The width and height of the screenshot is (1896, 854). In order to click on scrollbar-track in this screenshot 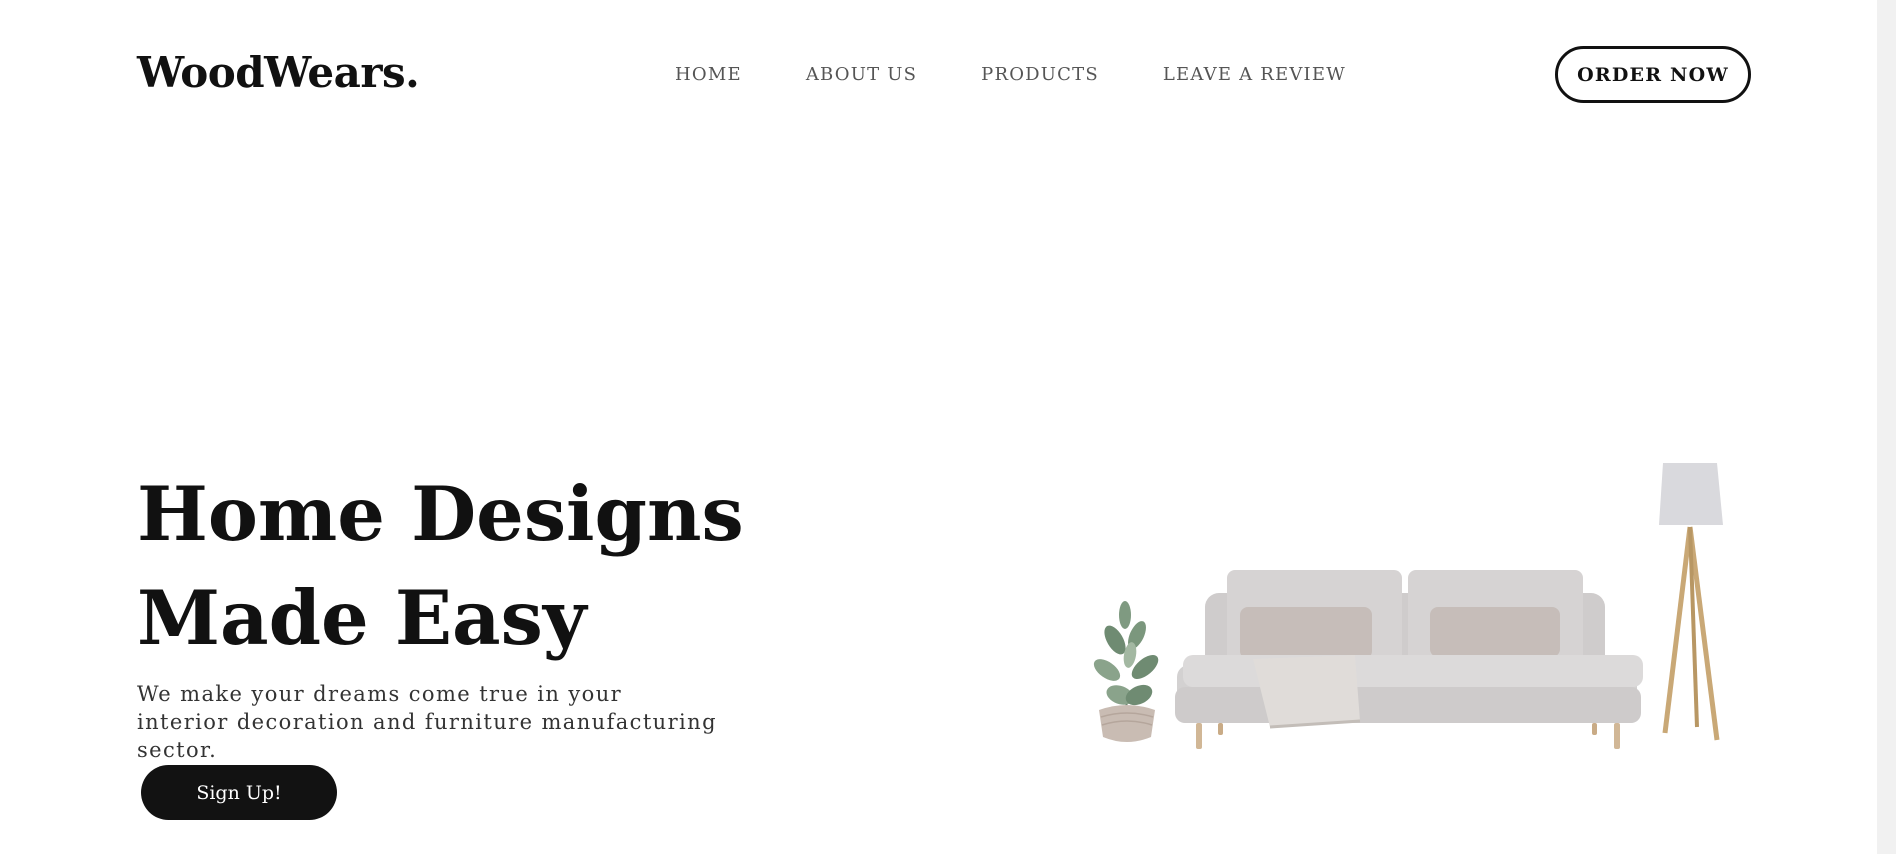, I will do `click(1886, 427)`.